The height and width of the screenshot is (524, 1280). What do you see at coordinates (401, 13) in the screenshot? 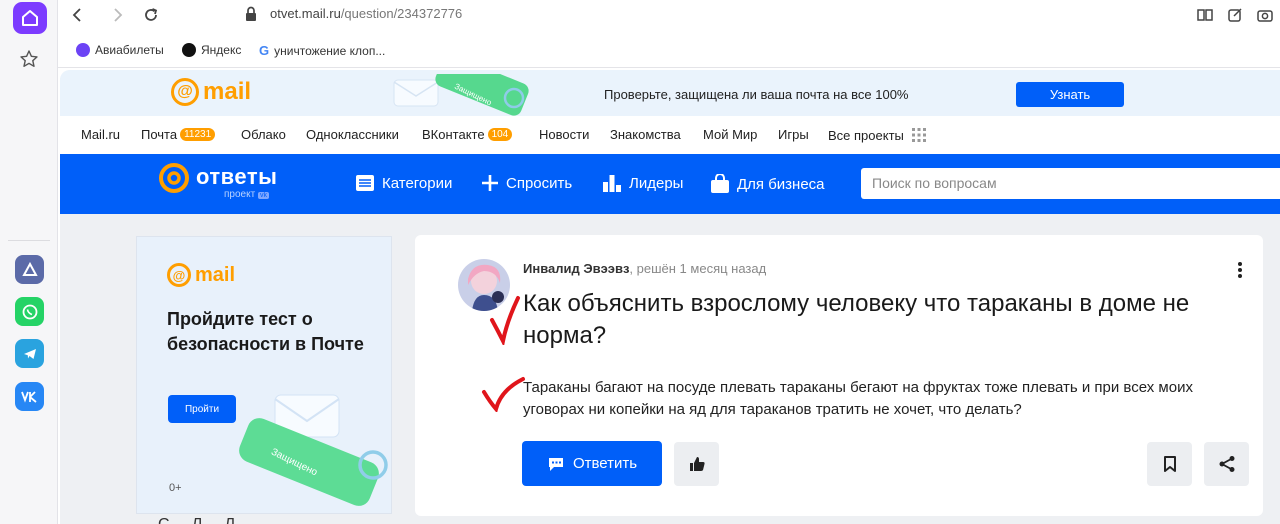
I see `url-path: /question/234372776` at bounding box center [401, 13].